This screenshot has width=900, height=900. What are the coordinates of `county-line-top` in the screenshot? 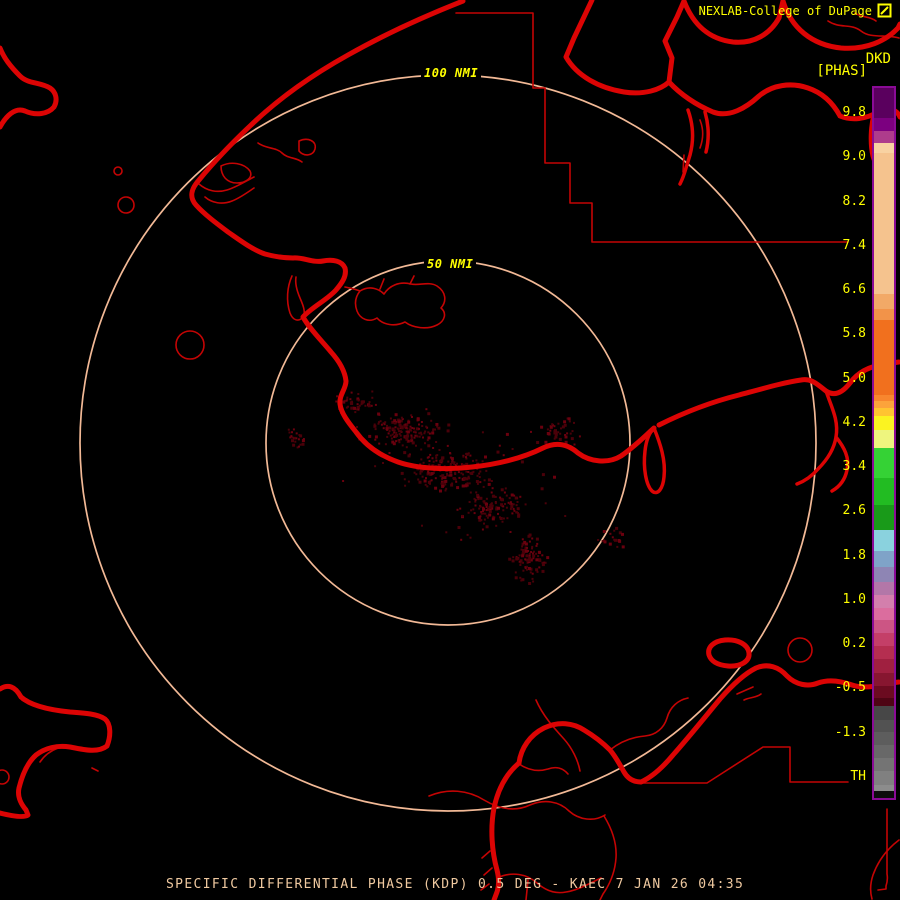 It's located at (652, 127).